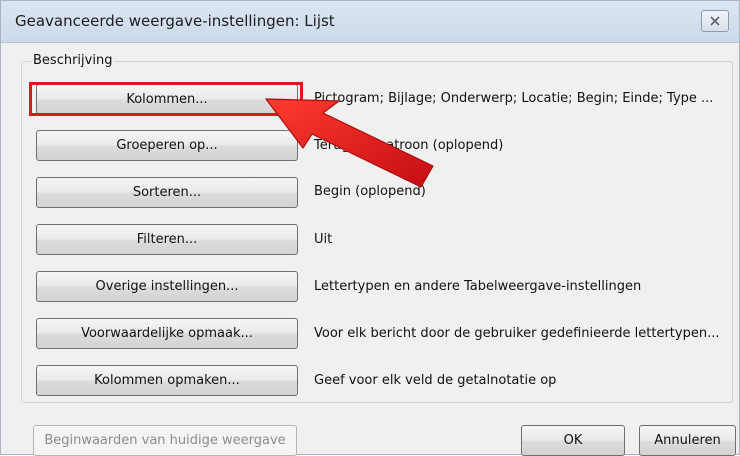  I want to click on reset-view-button: Beginwaarden van huidige weergave, so click(165, 440).